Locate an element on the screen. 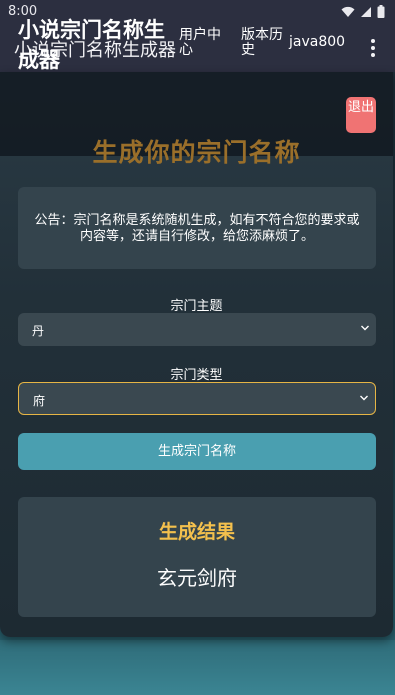 This screenshot has height=695, width=395. bottom-background is located at coordinates (197, 667).